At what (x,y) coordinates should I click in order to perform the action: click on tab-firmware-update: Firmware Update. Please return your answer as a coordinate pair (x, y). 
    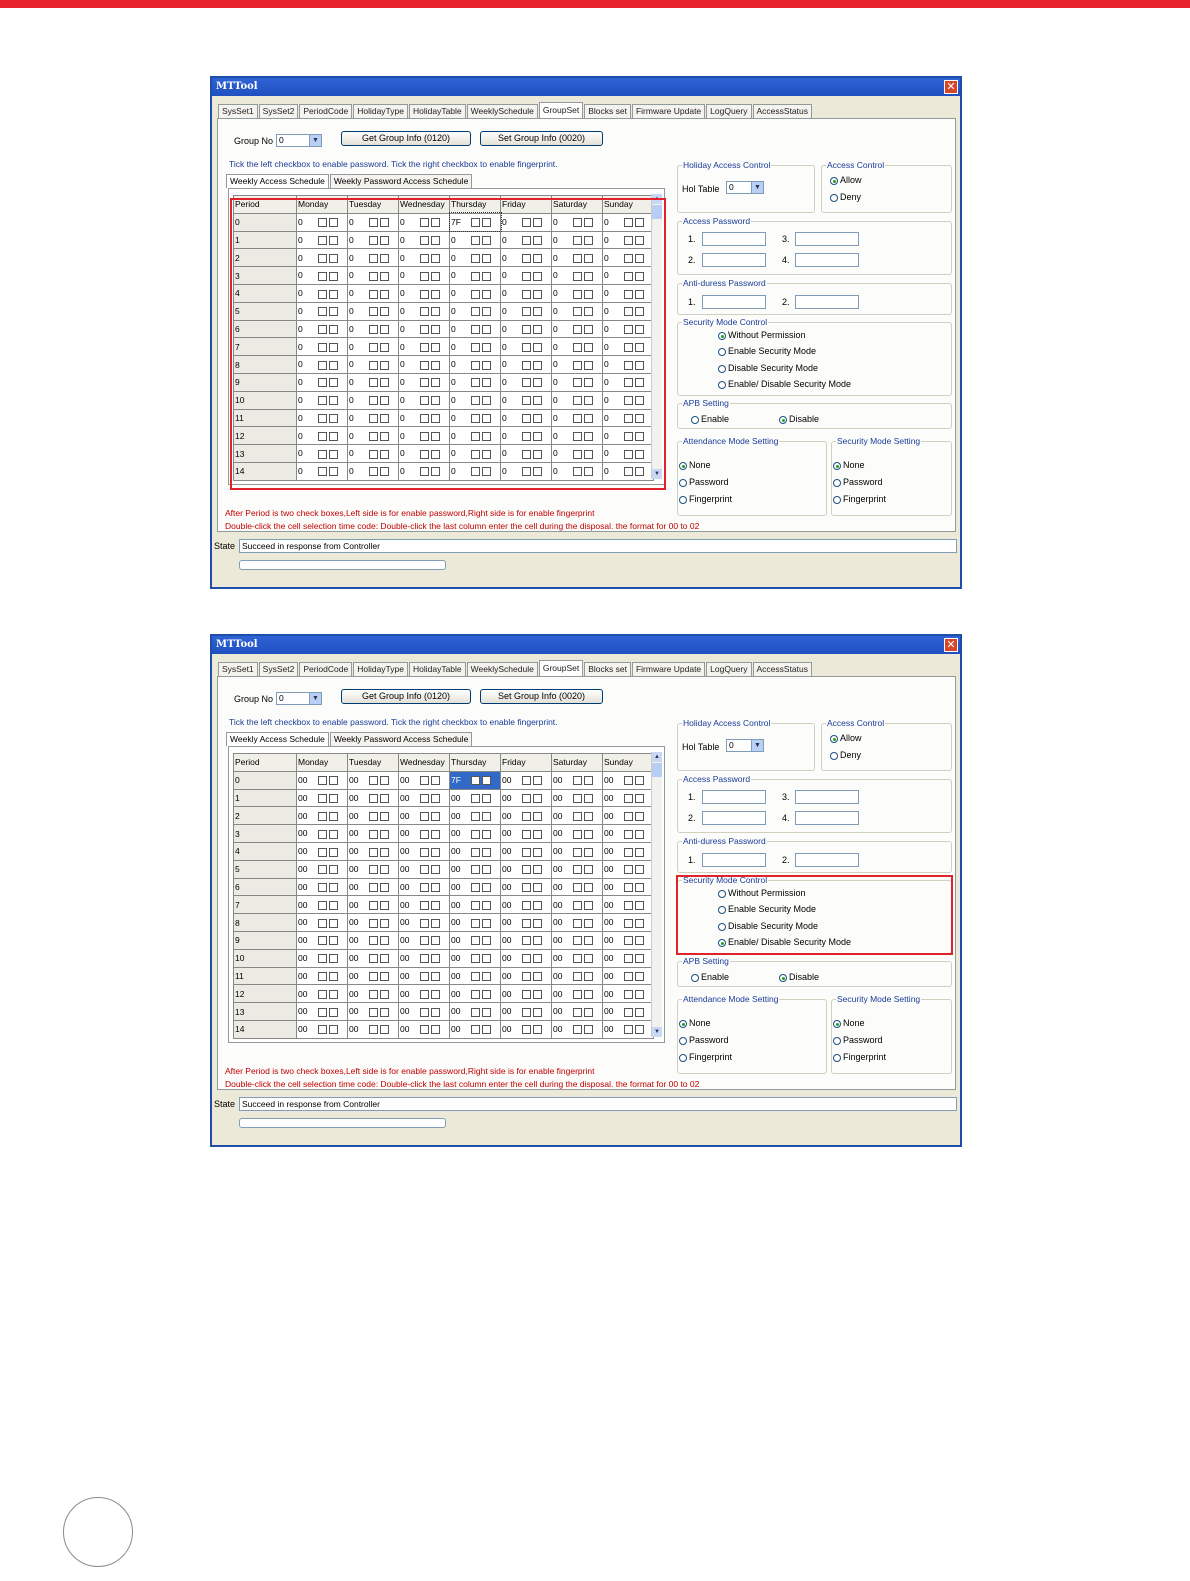
    Looking at the image, I should click on (668, 111).